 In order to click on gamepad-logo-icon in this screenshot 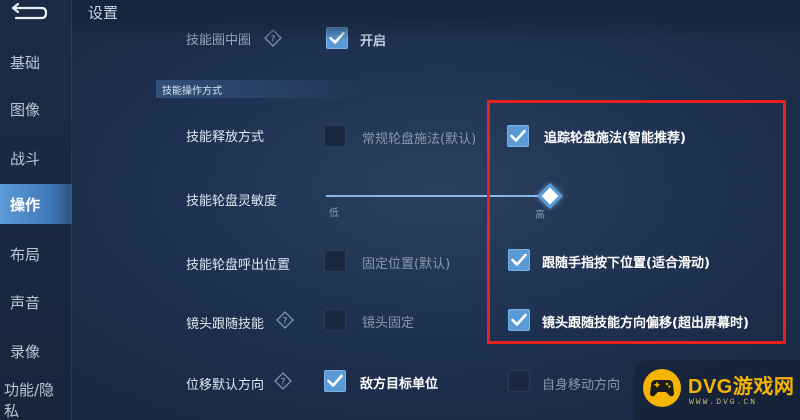, I will do `click(662, 388)`.